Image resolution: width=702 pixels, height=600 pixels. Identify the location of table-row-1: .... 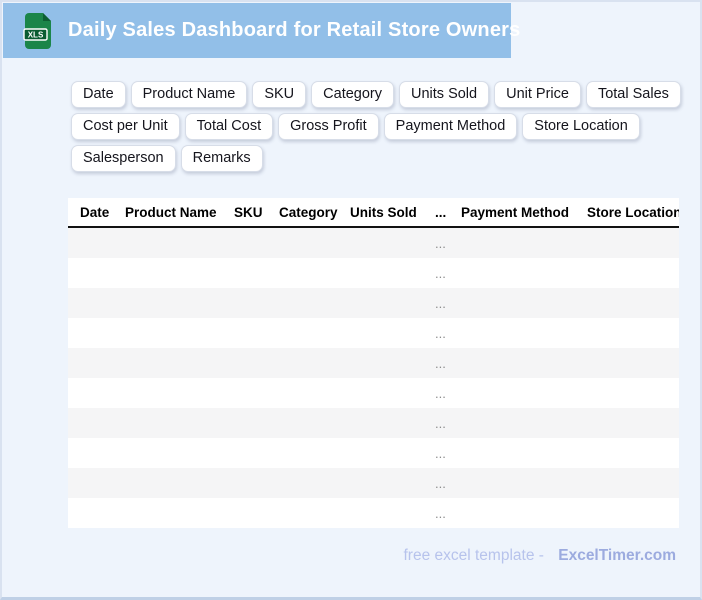
(373, 242).